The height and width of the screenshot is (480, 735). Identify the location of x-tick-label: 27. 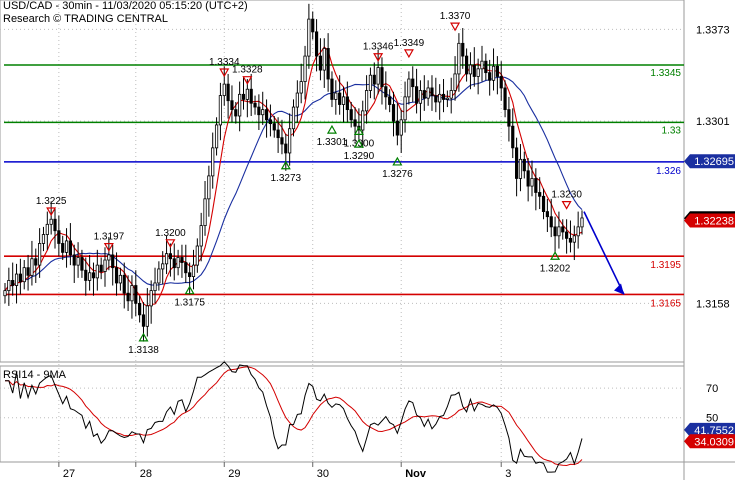
(69, 474).